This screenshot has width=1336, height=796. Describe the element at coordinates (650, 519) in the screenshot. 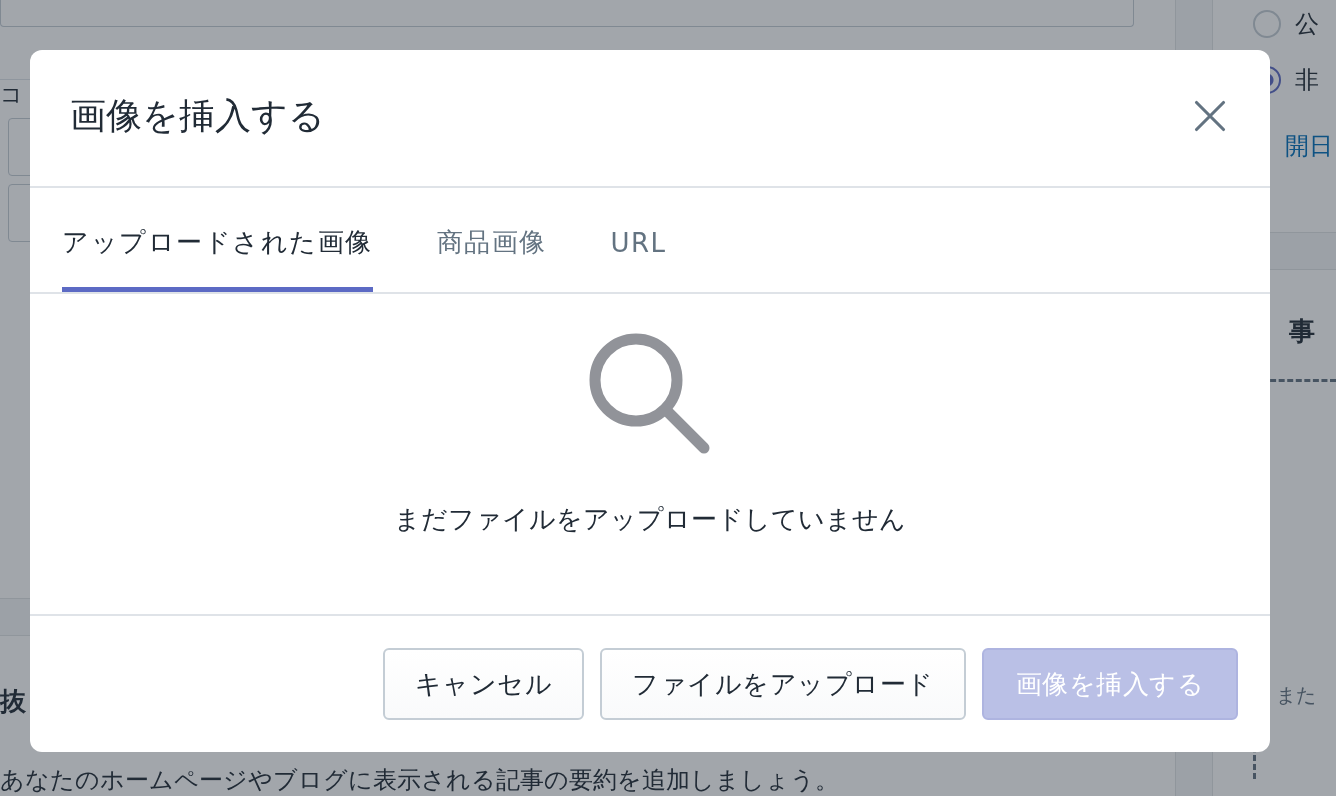

I see `empty-state-message: まだファイルをアップロードしていません` at that location.